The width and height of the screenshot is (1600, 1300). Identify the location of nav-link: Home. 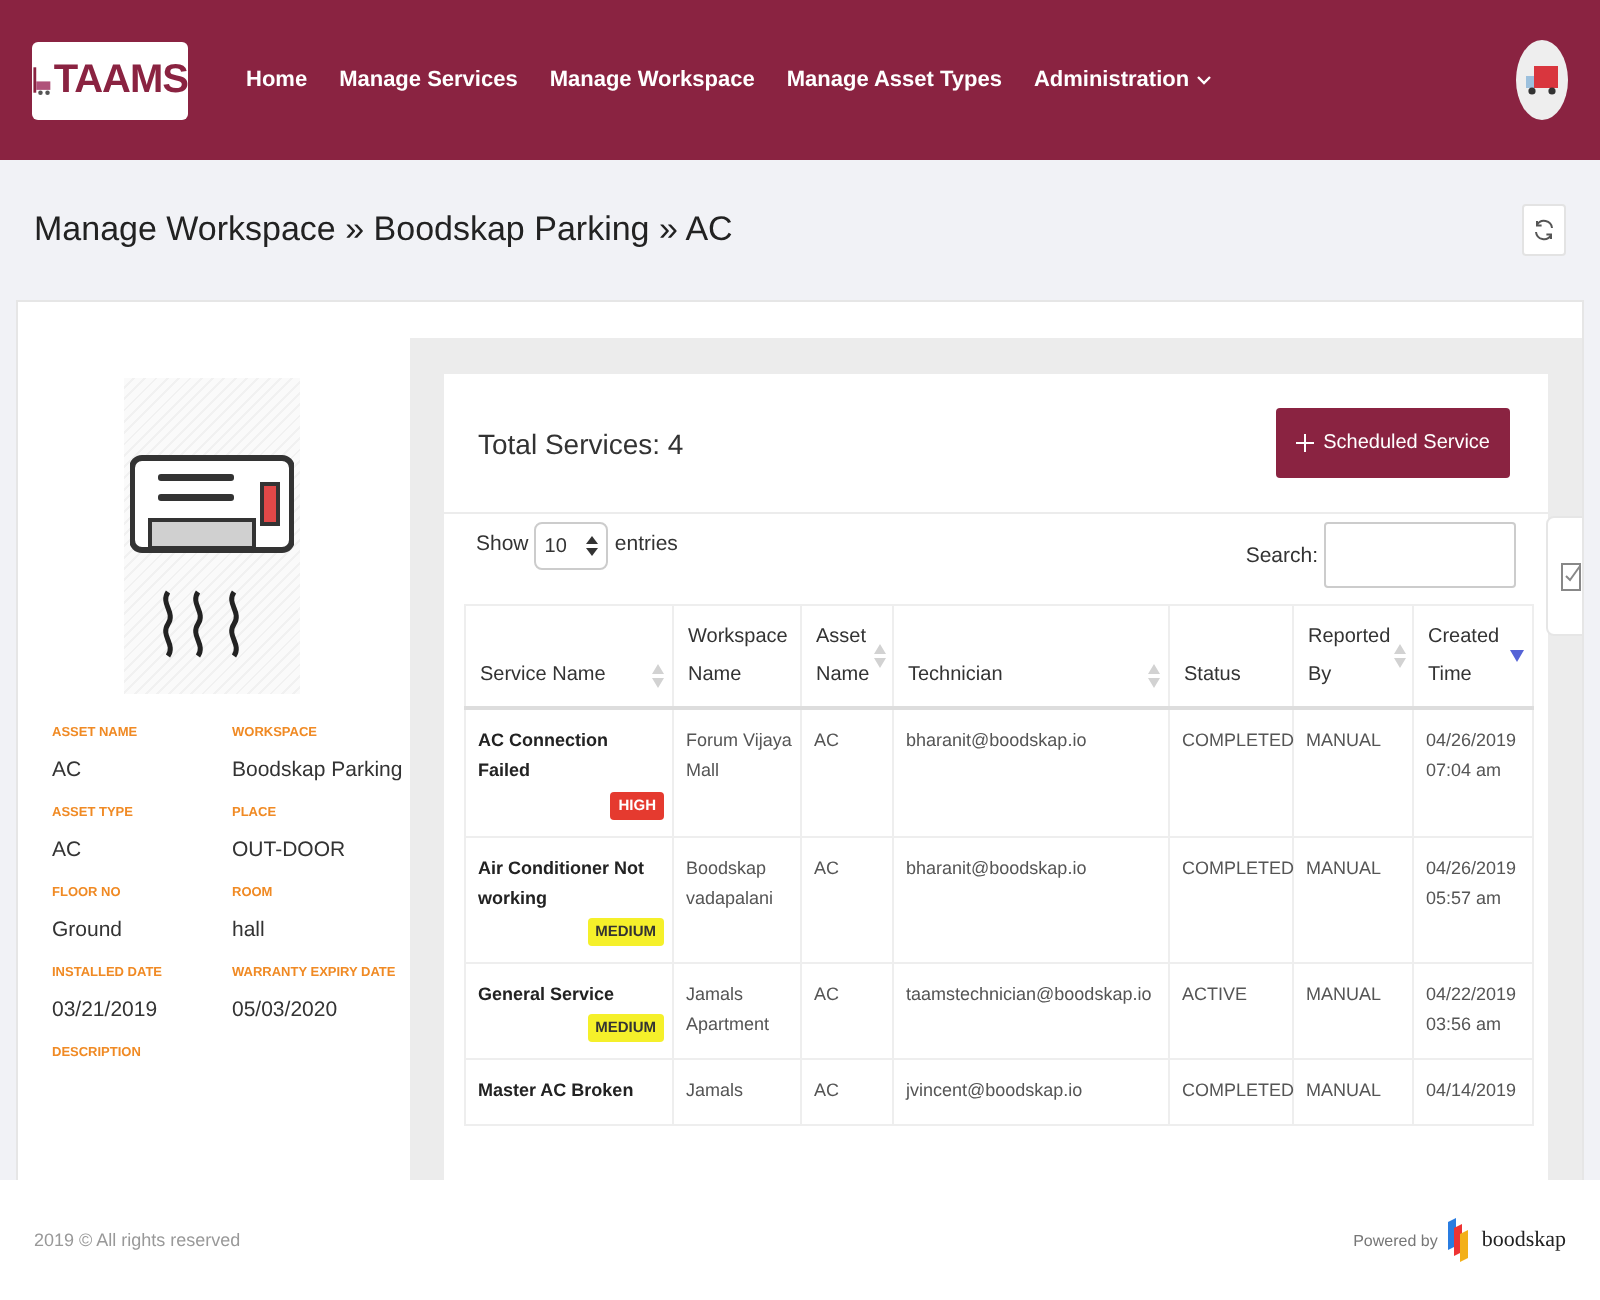
(277, 80).